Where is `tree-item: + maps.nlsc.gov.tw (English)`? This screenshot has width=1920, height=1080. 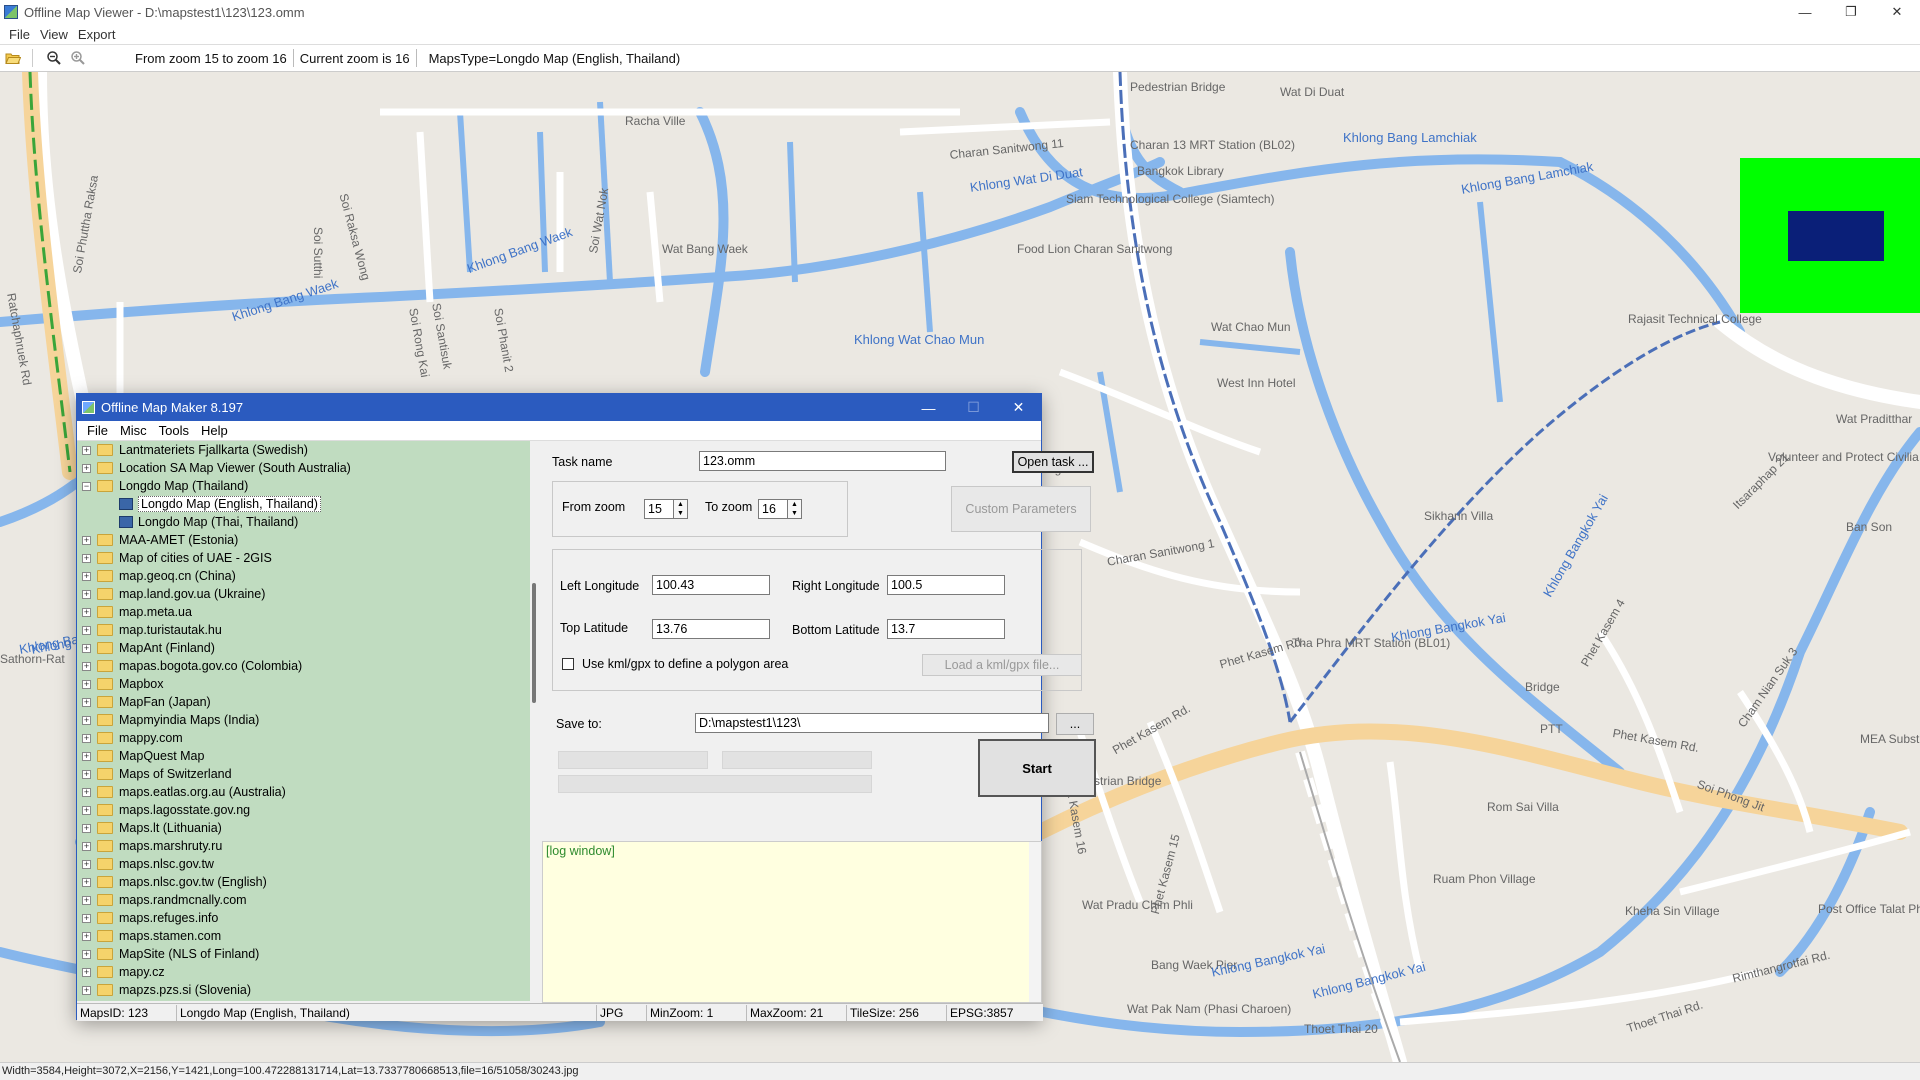
tree-item: + maps.nlsc.gov.tw (English) is located at coordinates (304, 882).